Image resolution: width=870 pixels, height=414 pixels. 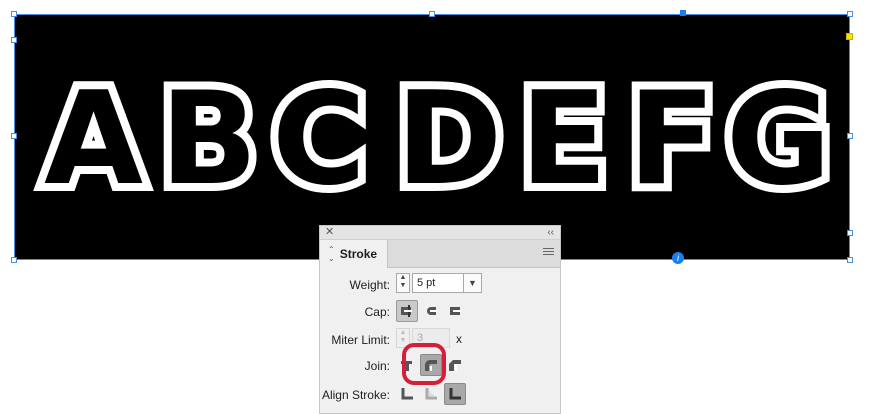 What do you see at coordinates (550, 232) in the screenshot?
I see `collapse-icon: ‹‹` at bounding box center [550, 232].